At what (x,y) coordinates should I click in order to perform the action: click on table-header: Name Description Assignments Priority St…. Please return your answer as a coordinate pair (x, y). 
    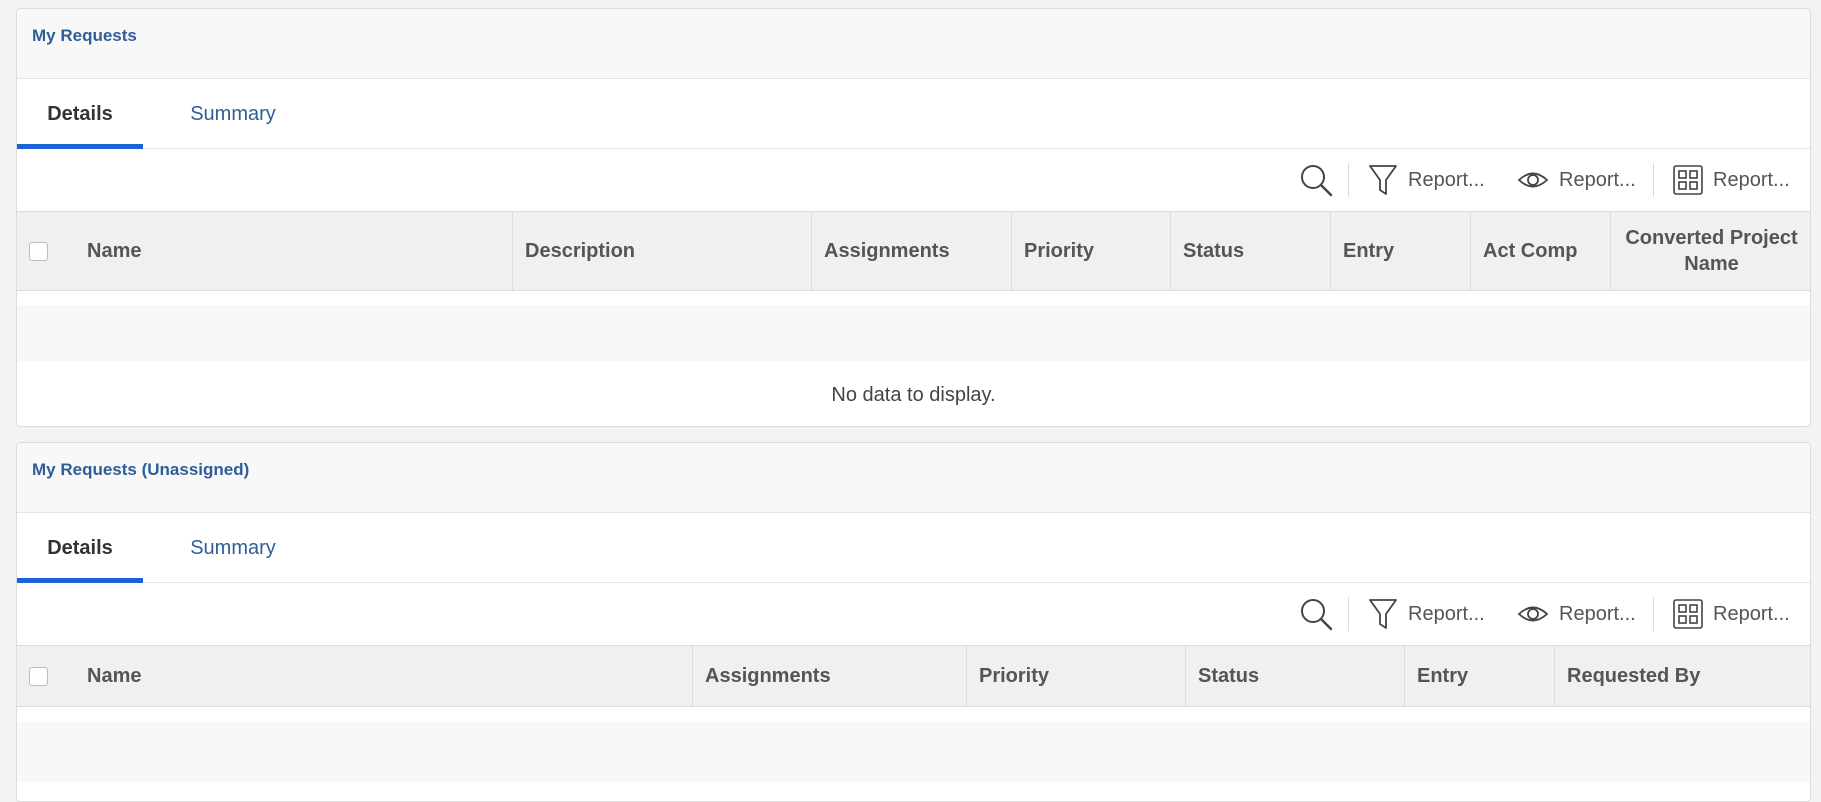
    Looking at the image, I should click on (913, 251).